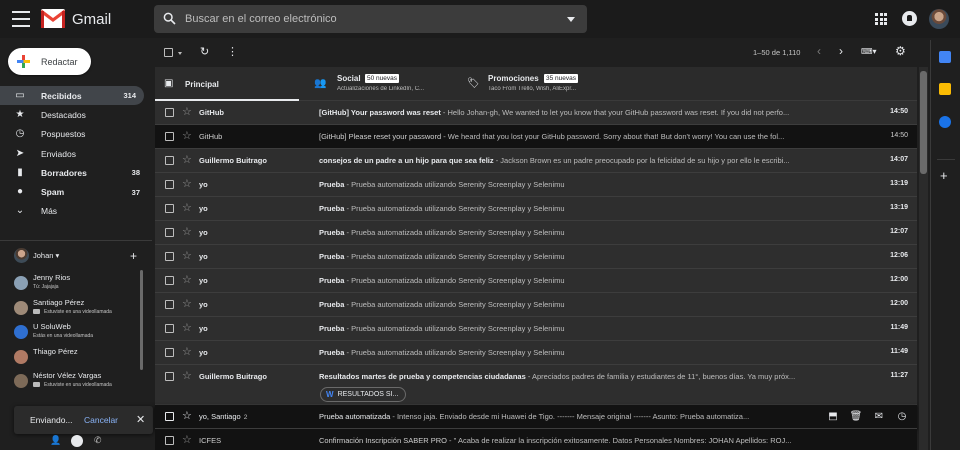 This screenshot has width=960, height=450. What do you see at coordinates (21, 19) in the screenshot?
I see `main-menu-icon` at bounding box center [21, 19].